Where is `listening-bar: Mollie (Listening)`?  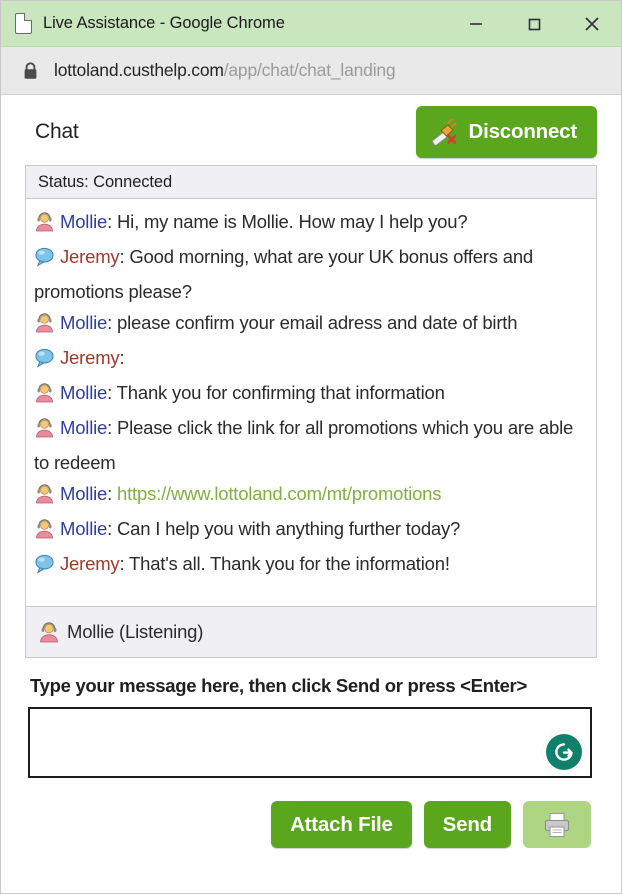
listening-bar: Mollie (Listening) is located at coordinates (311, 632).